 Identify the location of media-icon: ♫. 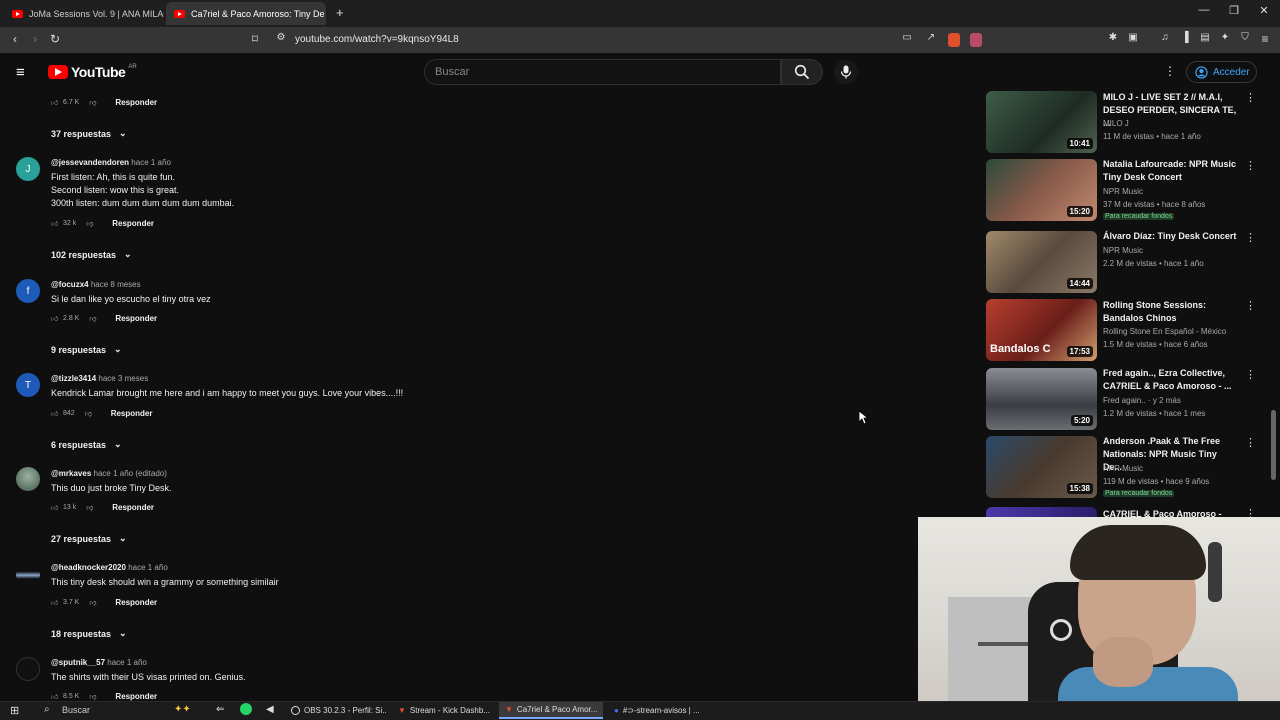
(1165, 37).